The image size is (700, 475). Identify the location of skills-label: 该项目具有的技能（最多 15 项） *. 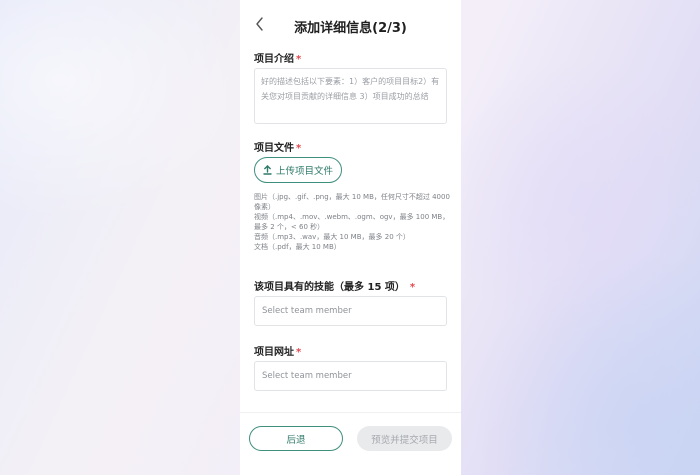
(334, 285).